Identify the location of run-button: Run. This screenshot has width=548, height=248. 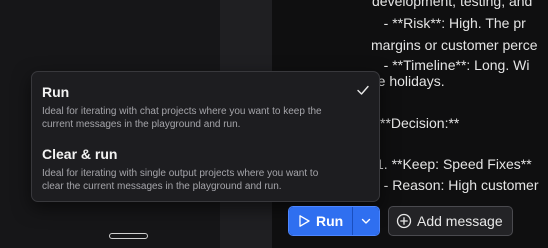
(320, 221).